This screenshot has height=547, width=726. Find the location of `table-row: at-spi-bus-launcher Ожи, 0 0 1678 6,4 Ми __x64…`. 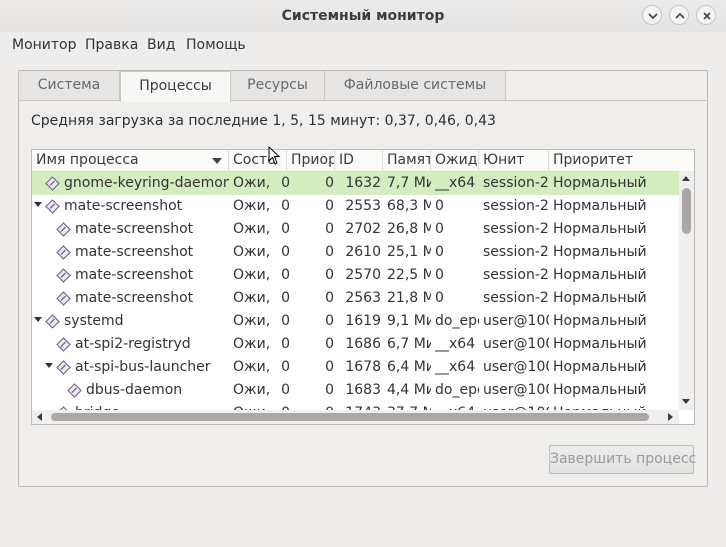

table-row: at-spi-bus-launcher Ожи, 0 0 1678 6,4 Ми __x64… is located at coordinates (355, 367).